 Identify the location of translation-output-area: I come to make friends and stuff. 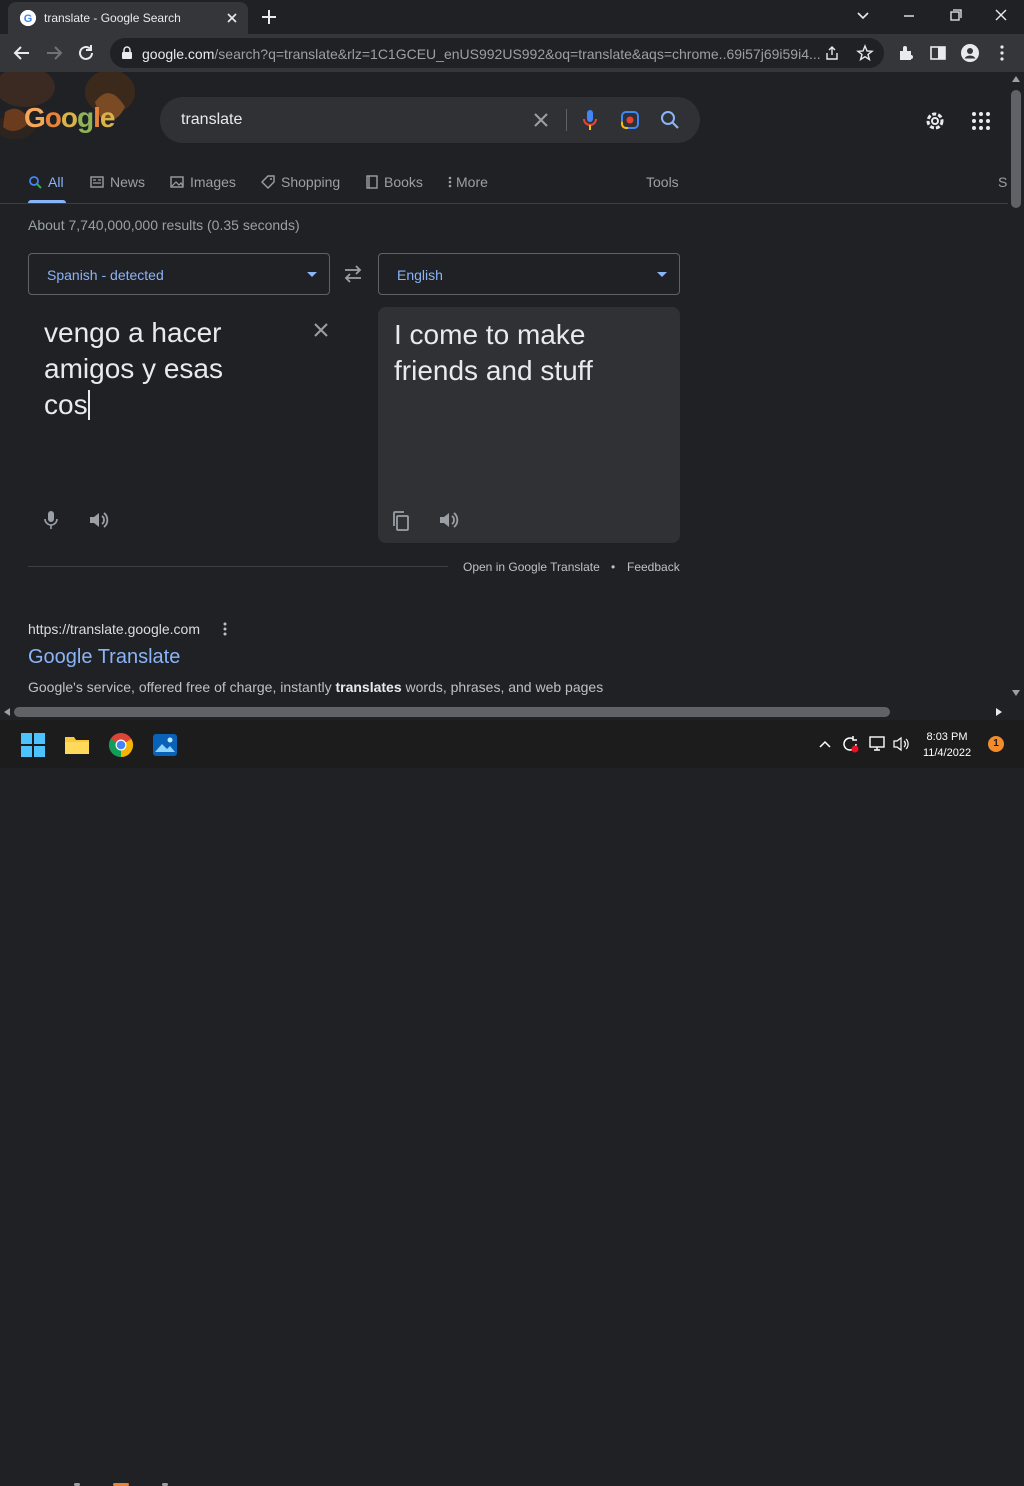
(529, 425).